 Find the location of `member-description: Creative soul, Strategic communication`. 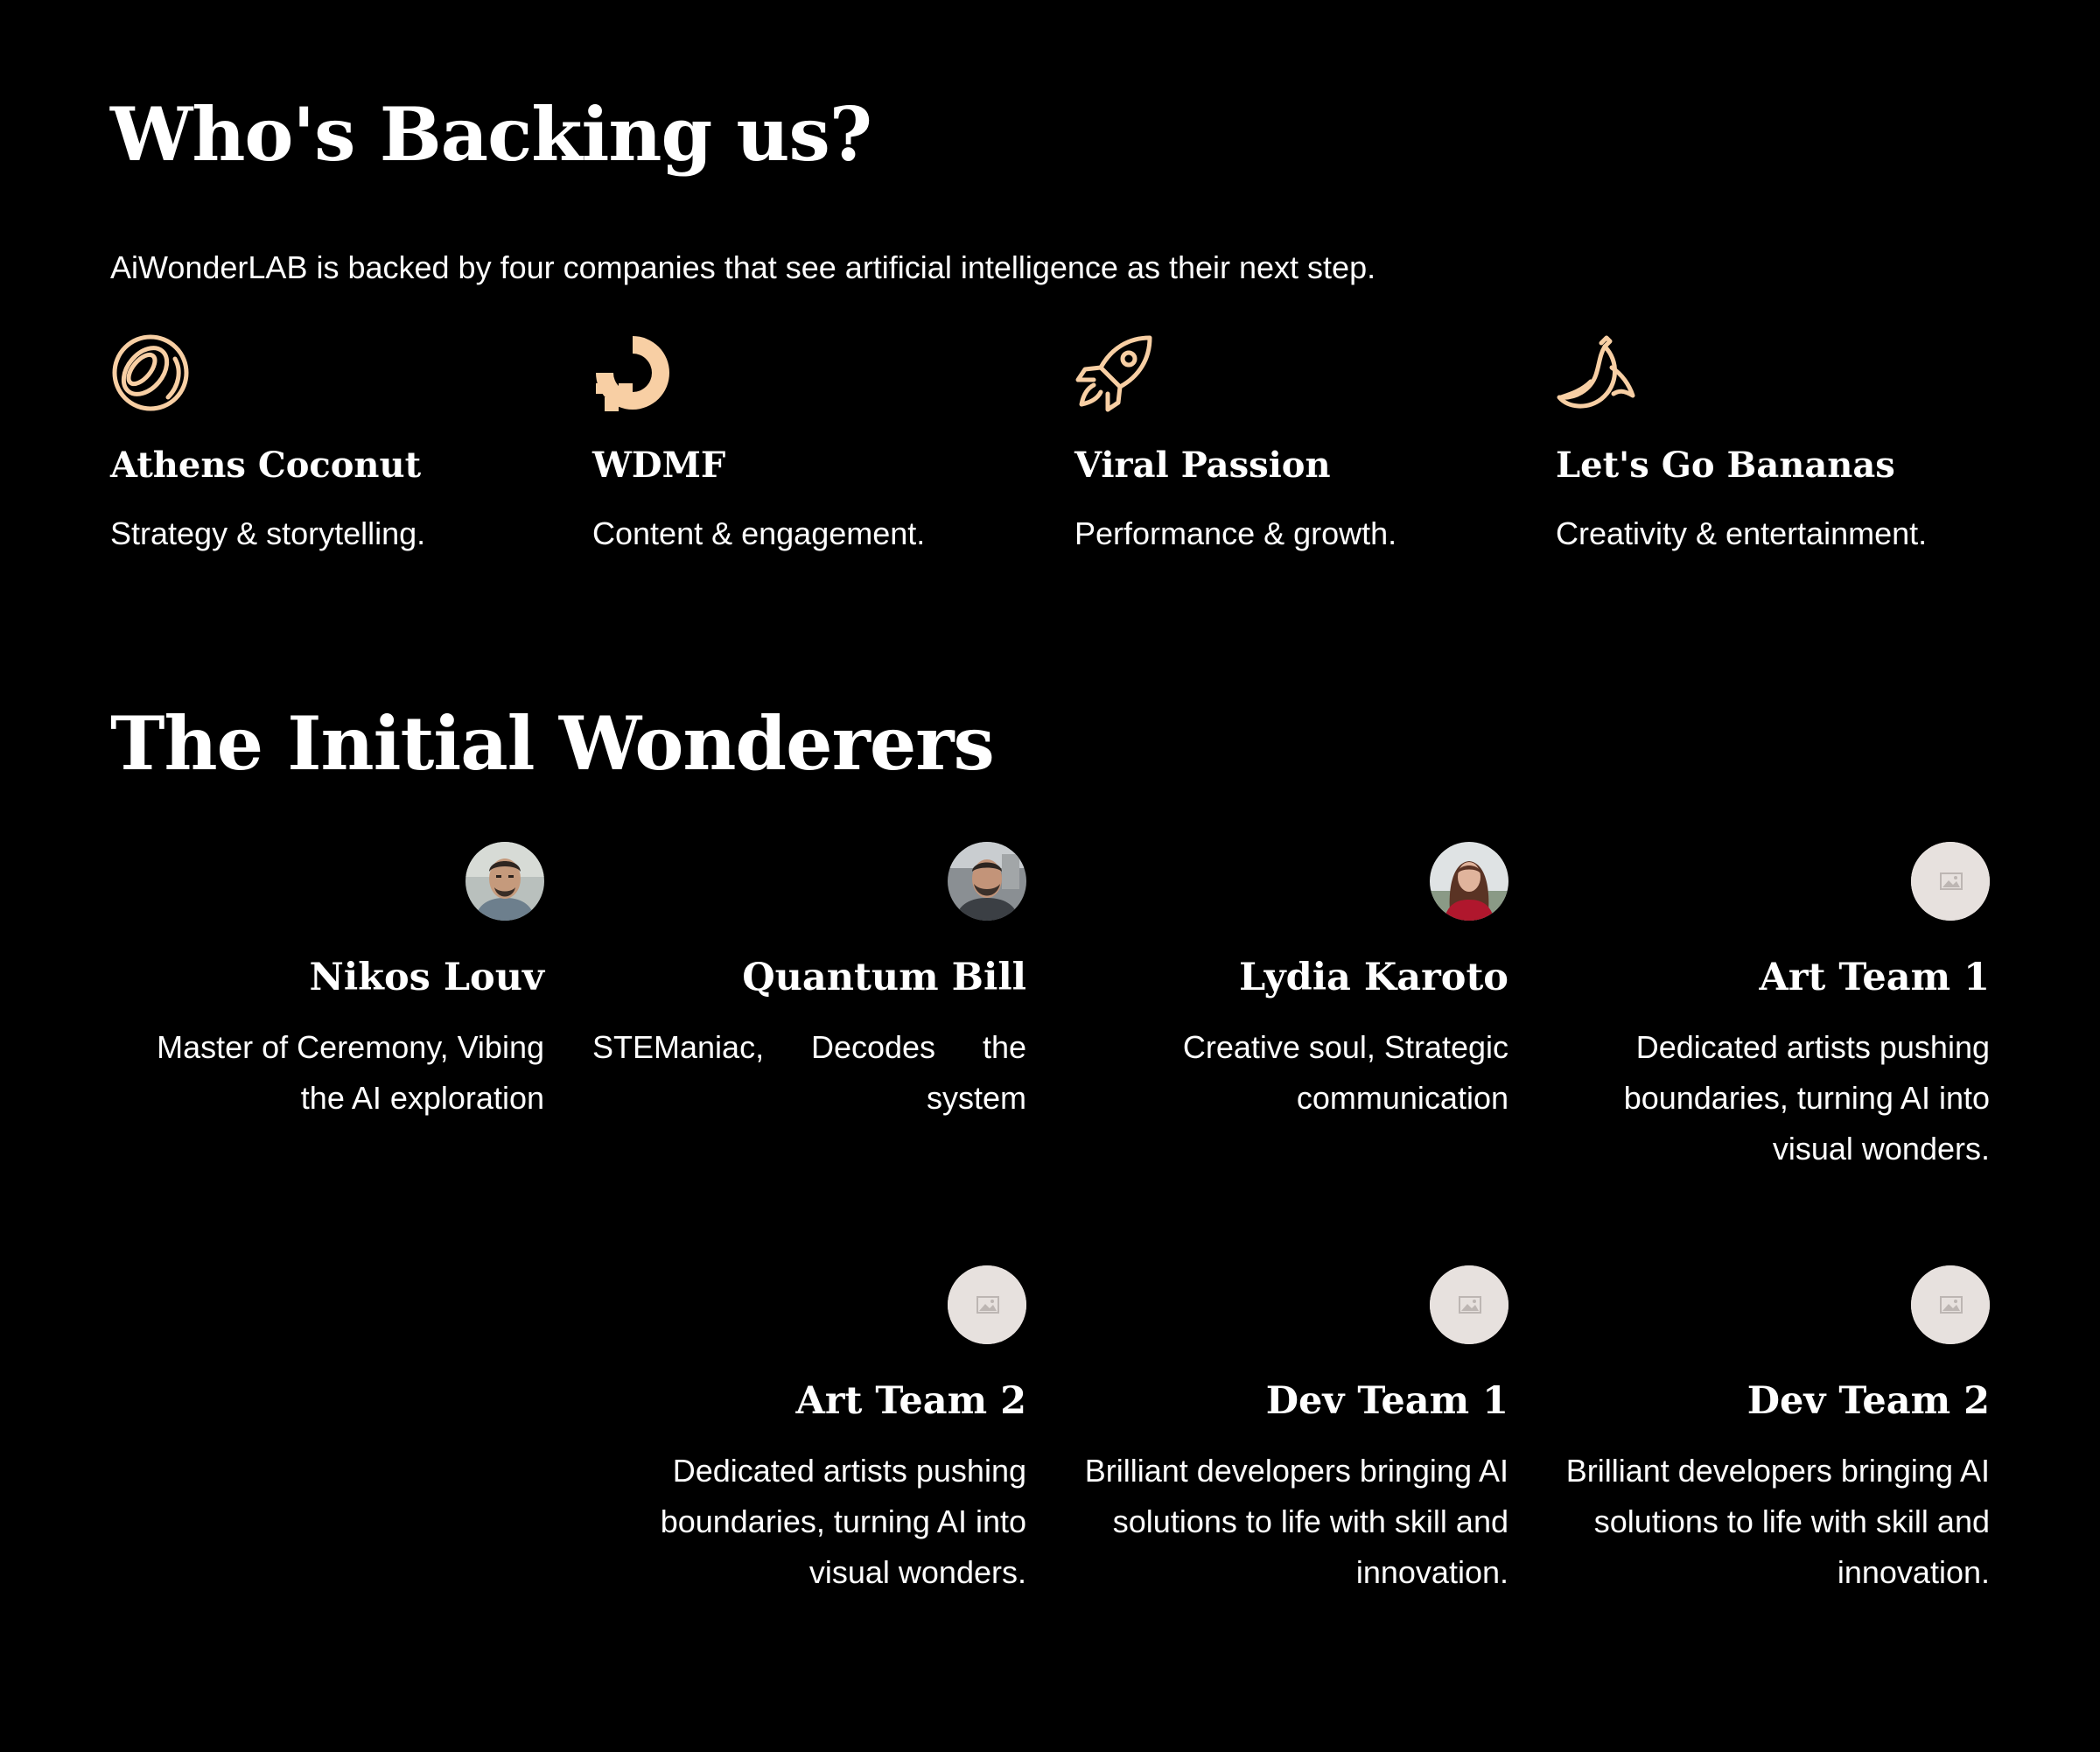

member-description: Creative soul, Strategic communication is located at coordinates (1345, 1072).